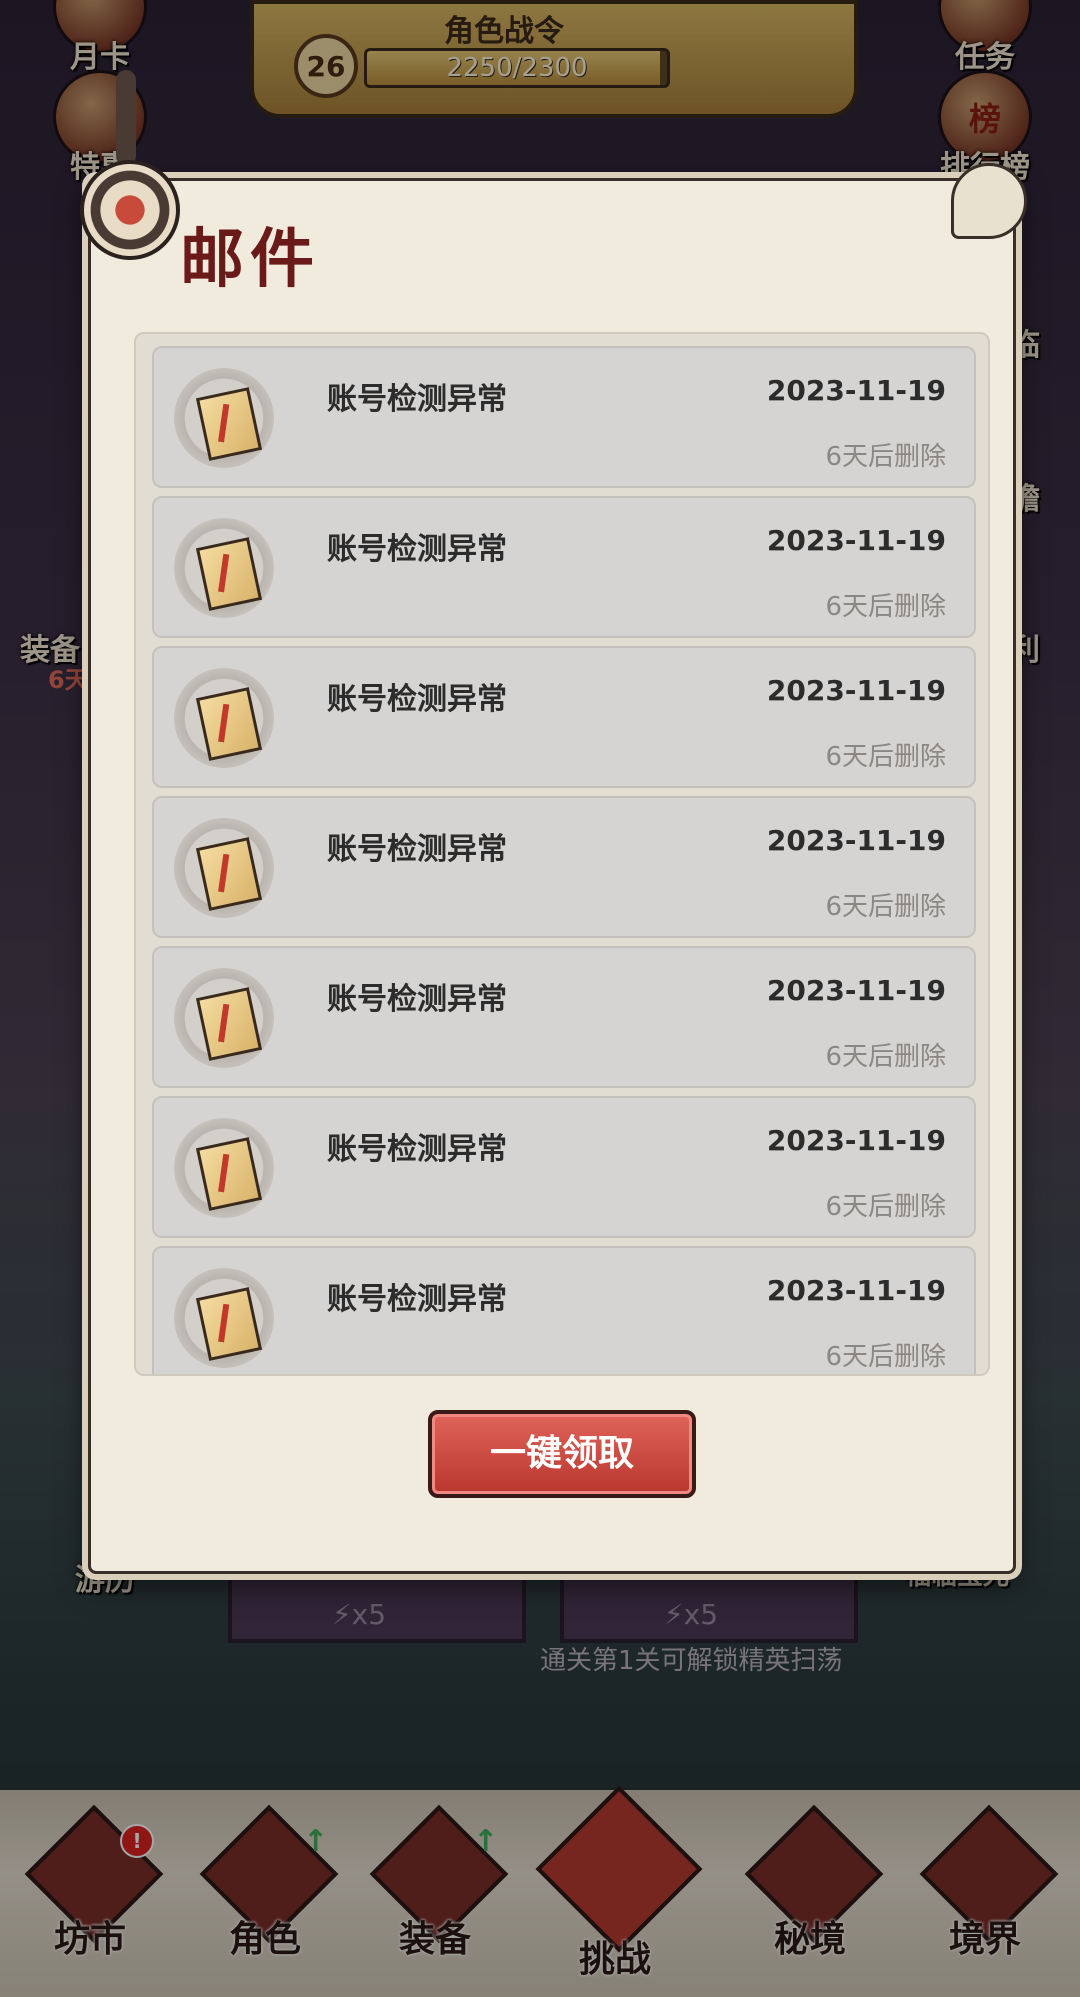  I want to click on emblem-ring, so click(130, 210).